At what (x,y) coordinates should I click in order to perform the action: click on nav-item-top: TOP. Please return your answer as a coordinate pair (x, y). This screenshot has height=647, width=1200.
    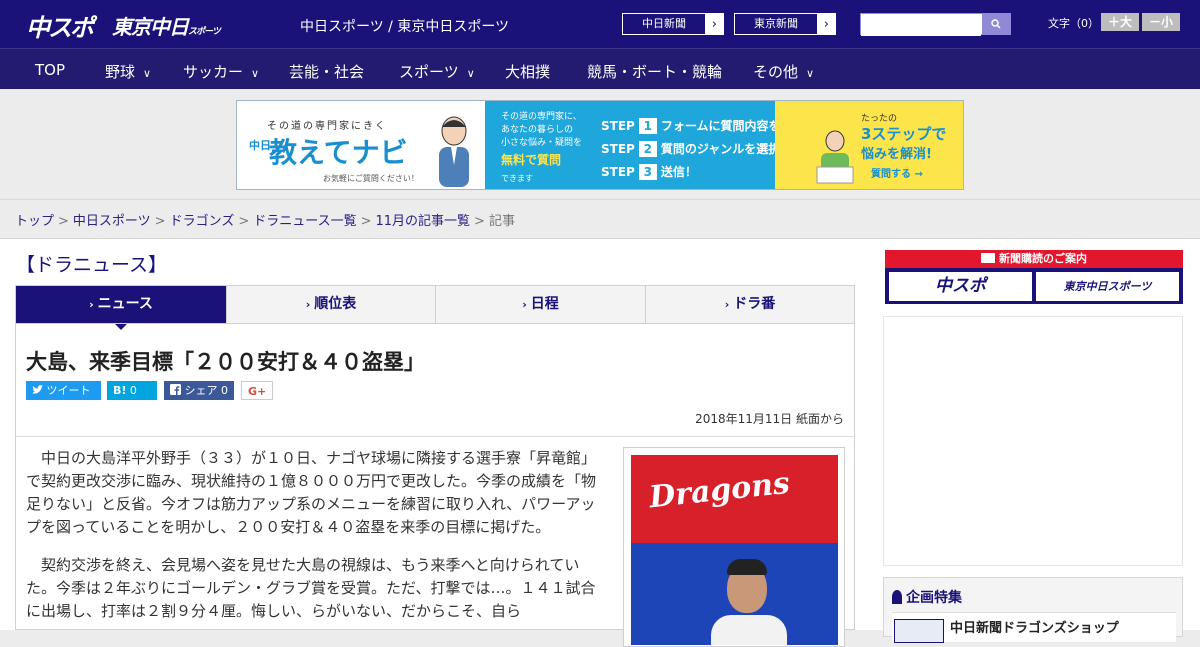
    Looking at the image, I should click on (50, 70).